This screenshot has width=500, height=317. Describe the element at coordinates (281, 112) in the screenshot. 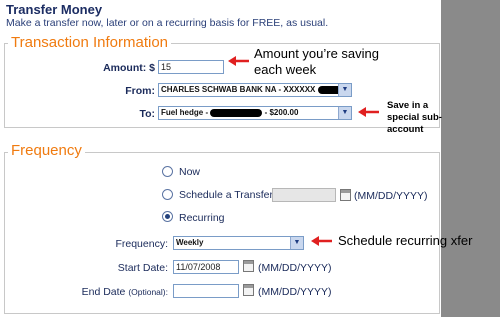

I see `to-select-suffix: - $200.00` at that location.